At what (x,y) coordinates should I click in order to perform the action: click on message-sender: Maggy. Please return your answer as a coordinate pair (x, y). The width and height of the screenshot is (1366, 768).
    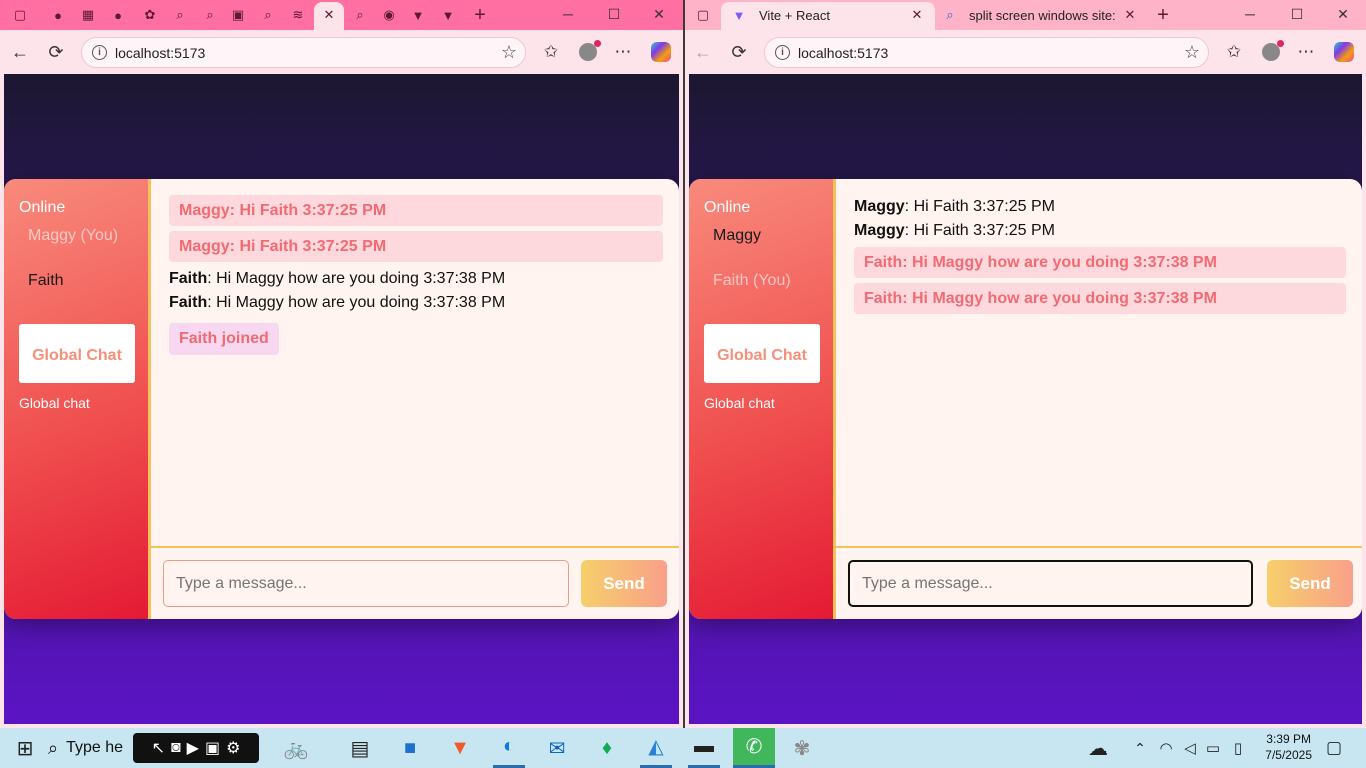
    Looking at the image, I should click on (879, 206).